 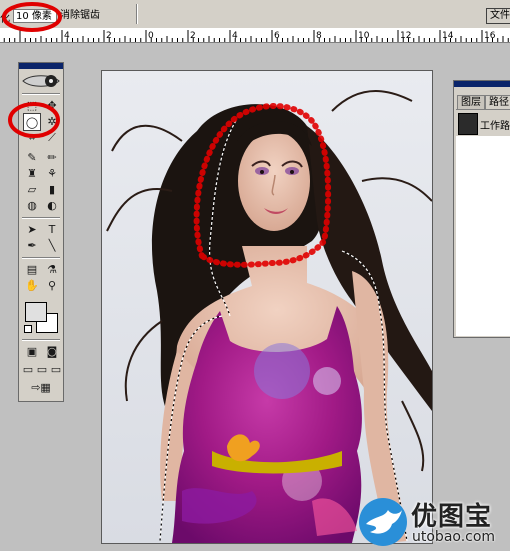 What do you see at coordinates (42, 370) in the screenshot?
I see `screen-mode-menu-icon: ▭` at bounding box center [42, 370].